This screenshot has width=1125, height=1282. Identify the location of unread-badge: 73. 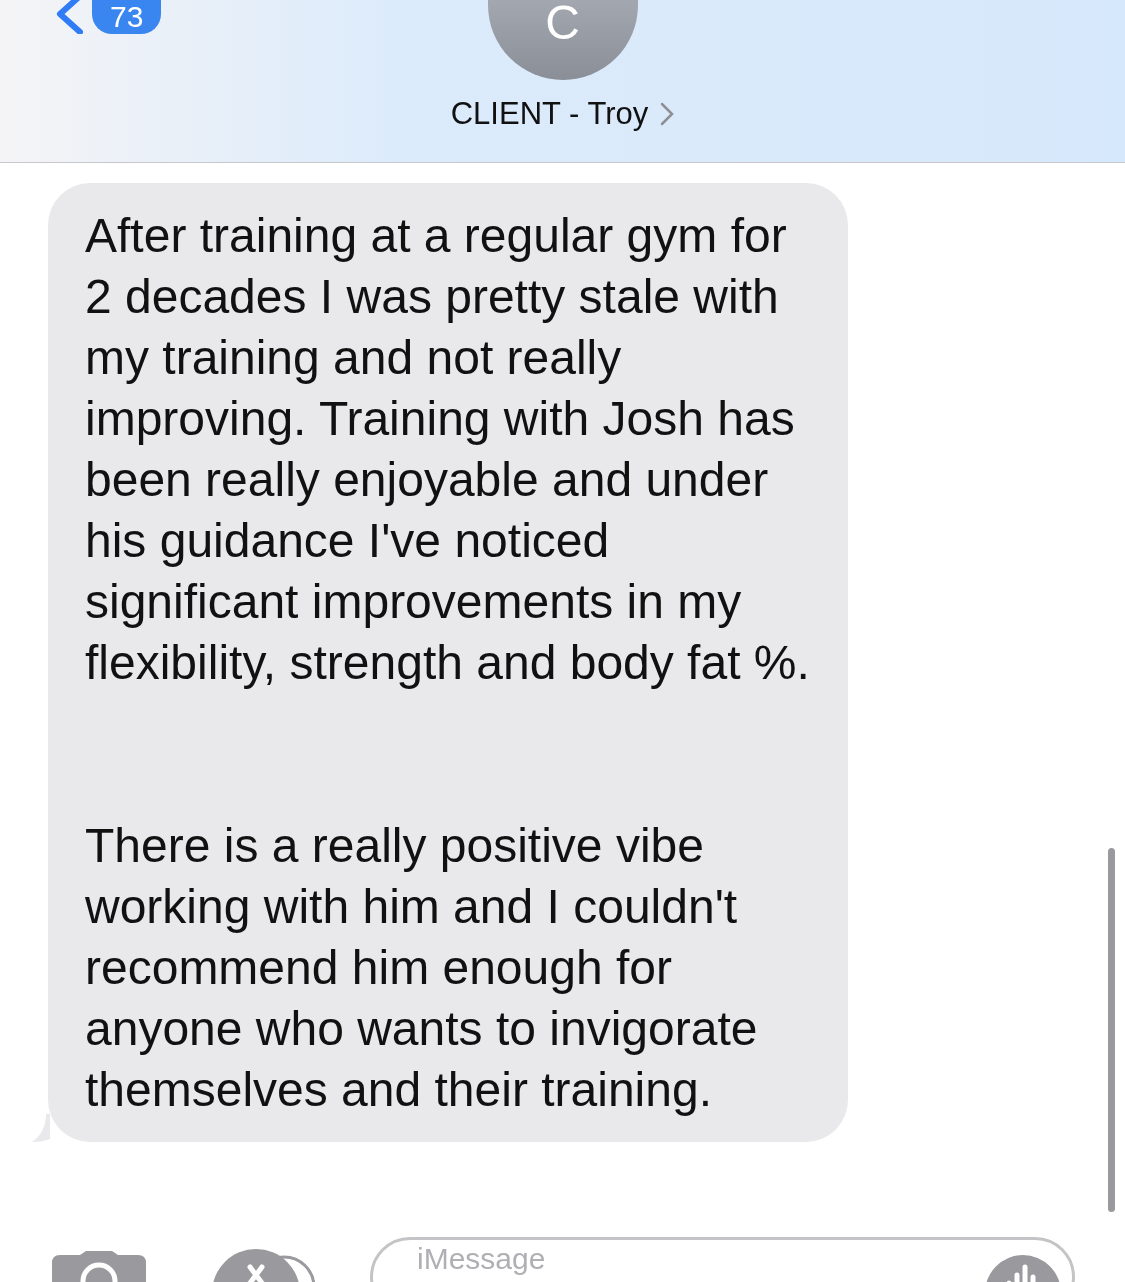
(127, 17).